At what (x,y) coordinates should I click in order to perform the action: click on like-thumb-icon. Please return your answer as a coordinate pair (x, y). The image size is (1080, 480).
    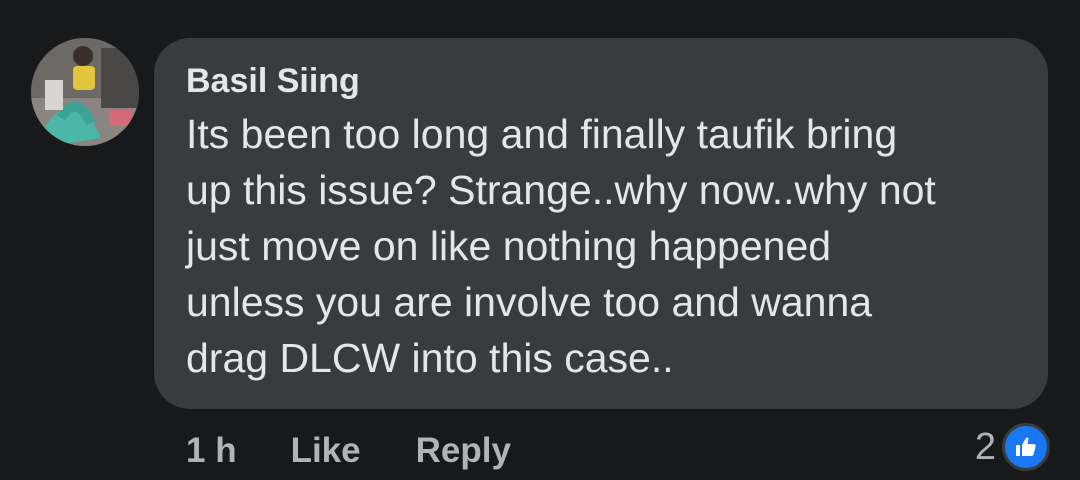
    Looking at the image, I should click on (1026, 447).